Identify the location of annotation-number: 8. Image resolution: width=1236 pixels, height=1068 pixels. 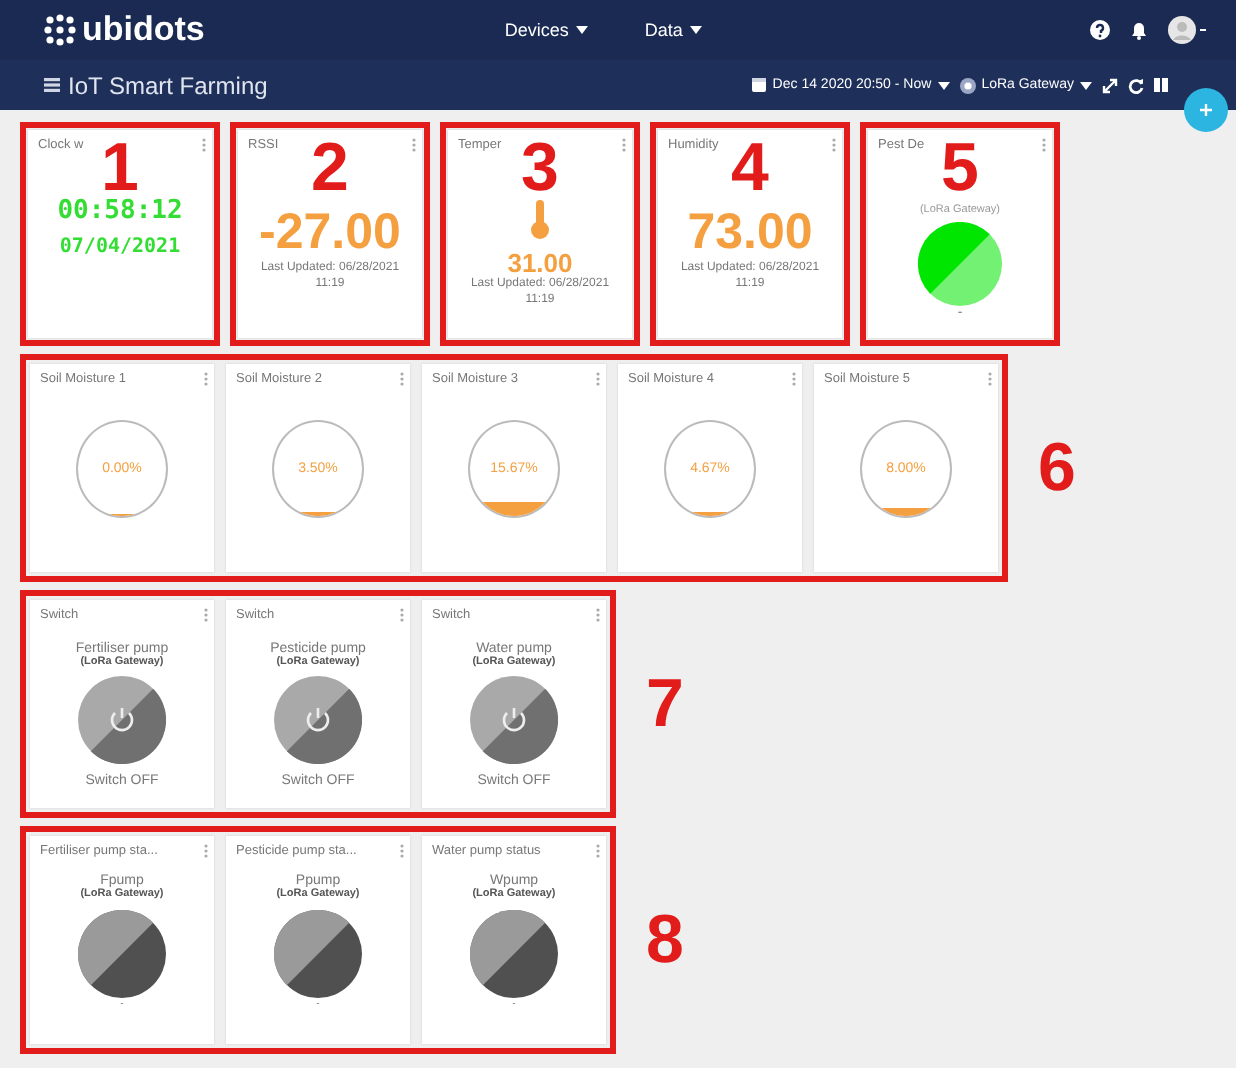
(665, 940).